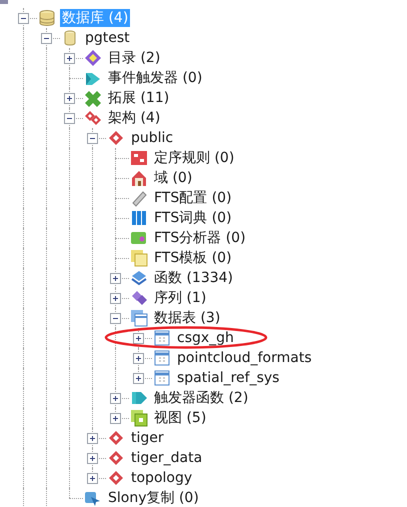  What do you see at coordinates (187, 318) in the screenshot?
I see `tree-item: 数据表 (3)` at bounding box center [187, 318].